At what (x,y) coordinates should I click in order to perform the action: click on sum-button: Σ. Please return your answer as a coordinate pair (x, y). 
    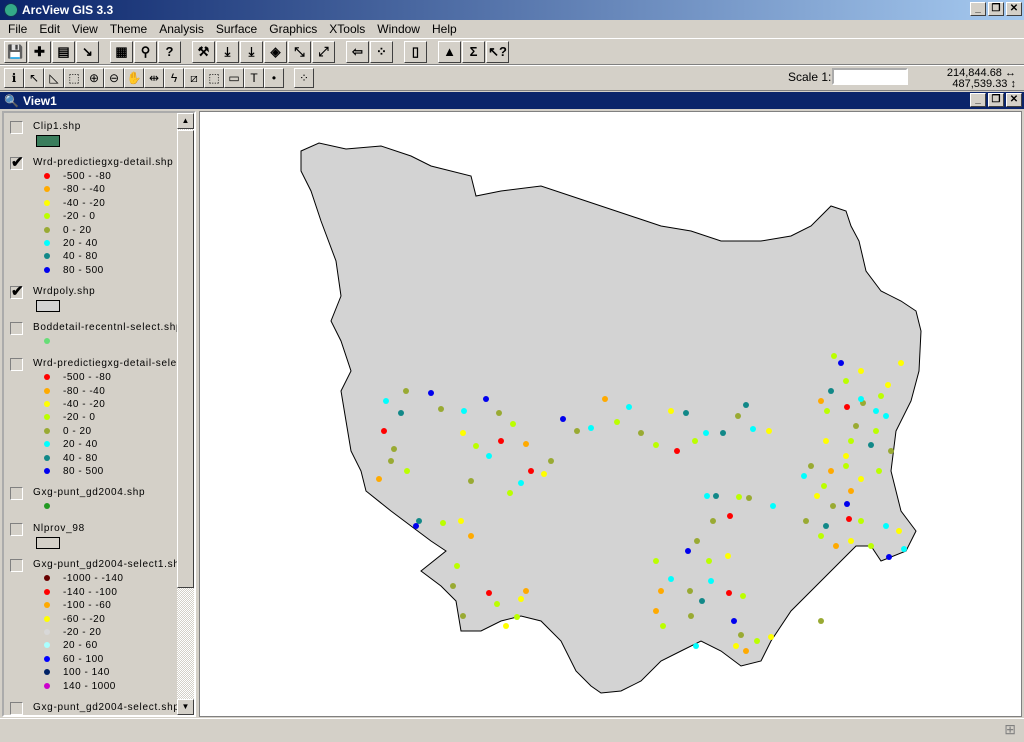
    Looking at the image, I should click on (473, 51).